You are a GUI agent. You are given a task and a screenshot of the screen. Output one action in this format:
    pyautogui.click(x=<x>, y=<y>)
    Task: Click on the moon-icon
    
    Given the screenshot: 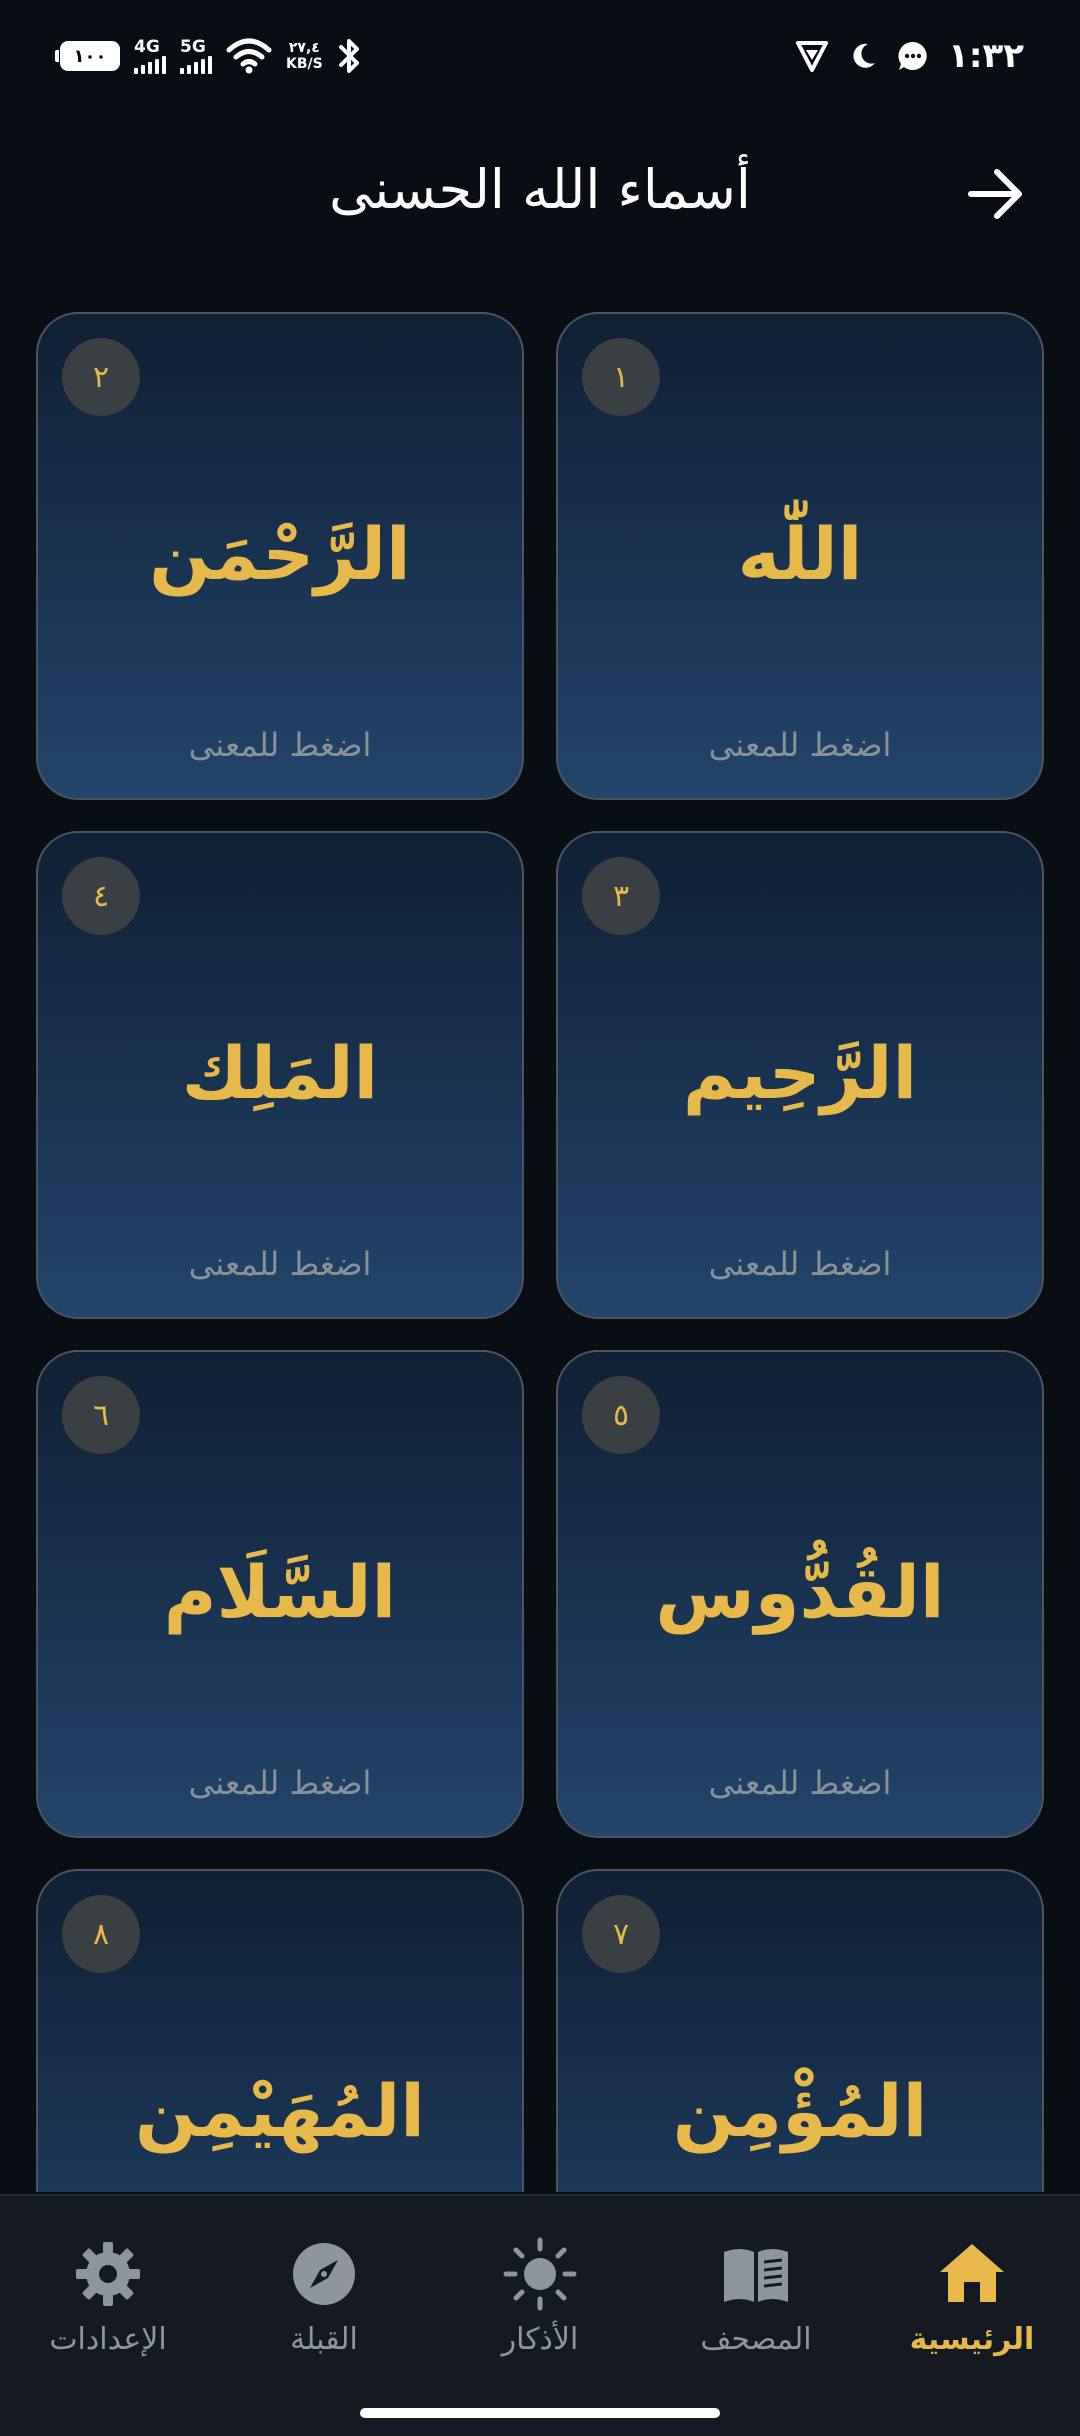 What is the action you would take?
    pyautogui.click(x=864, y=55)
    